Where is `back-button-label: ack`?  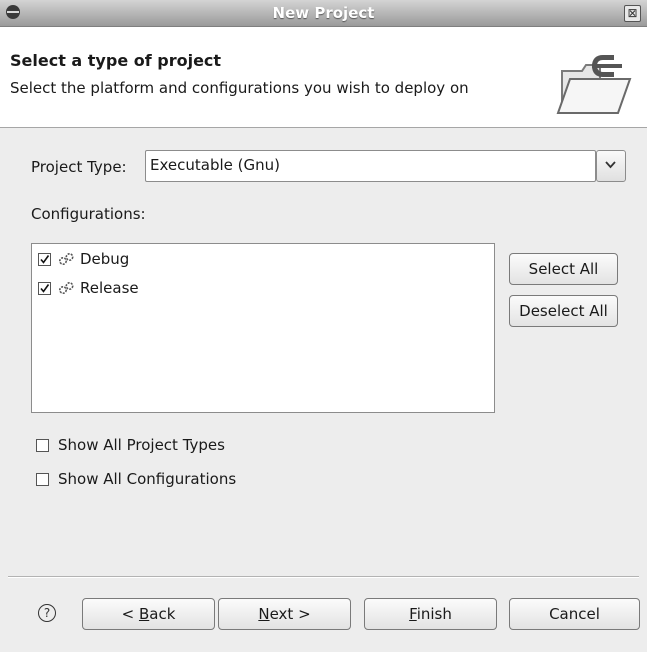 back-button-label: ack is located at coordinates (162, 614).